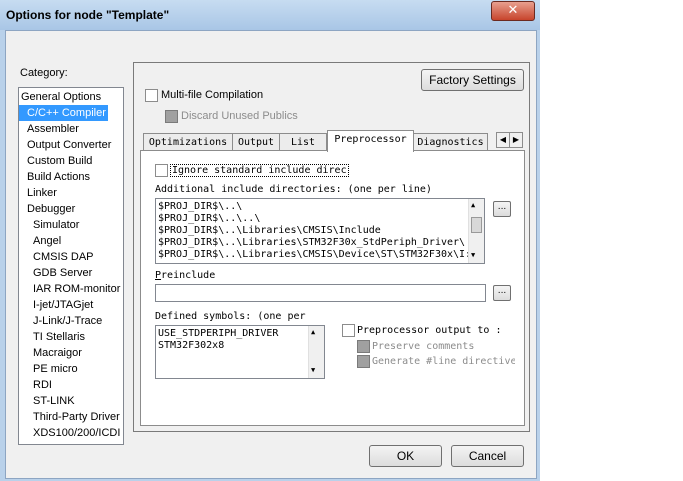 The width and height of the screenshot is (683, 481). I want to click on close-icon: ✕, so click(513, 10).